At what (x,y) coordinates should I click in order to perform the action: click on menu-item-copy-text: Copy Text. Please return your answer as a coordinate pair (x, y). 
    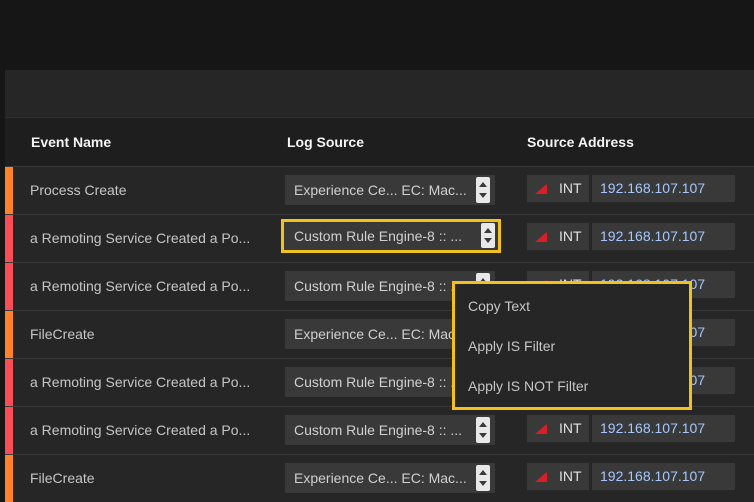
    Looking at the image, I should click on (499, 306).